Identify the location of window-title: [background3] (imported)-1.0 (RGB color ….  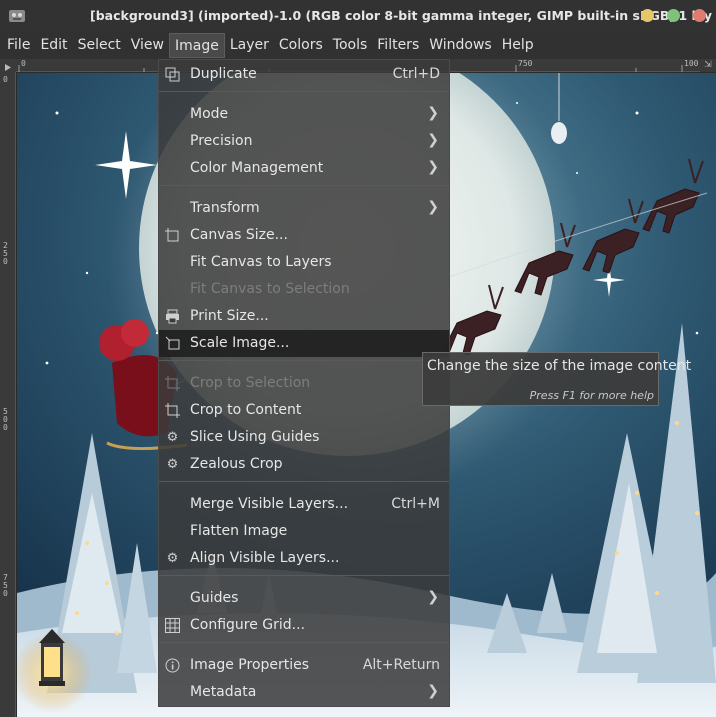
(401, 15).